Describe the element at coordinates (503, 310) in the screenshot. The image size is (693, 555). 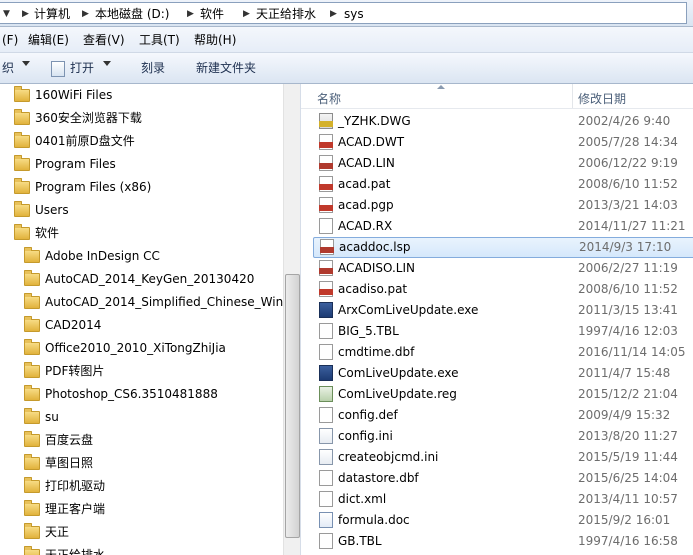
I see `file-row: ArxComLiveUpdate.exe 2011/3/15 13:41` at that location.